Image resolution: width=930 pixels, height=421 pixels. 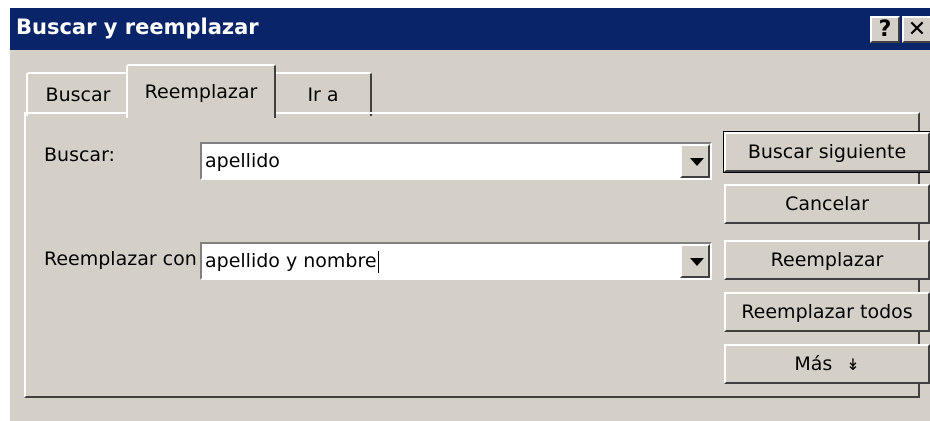 I want to click on close-button: ✕, so click(x=916, y=29).